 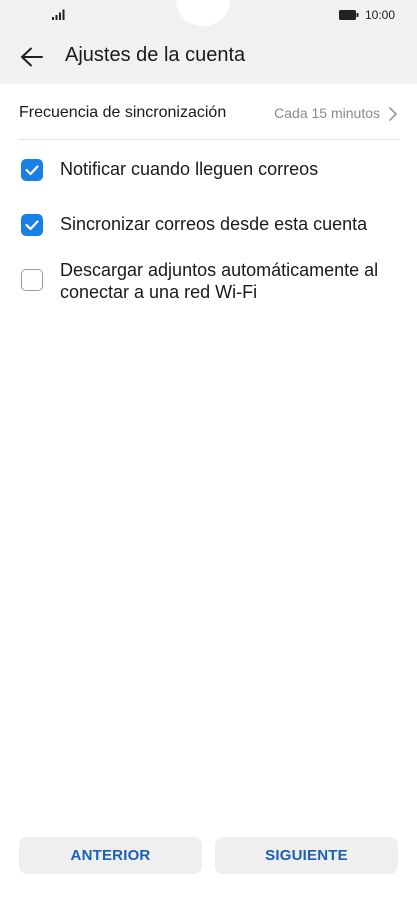 I want to click on sync-account-mail-checkbox, so click(x=32, y=225).